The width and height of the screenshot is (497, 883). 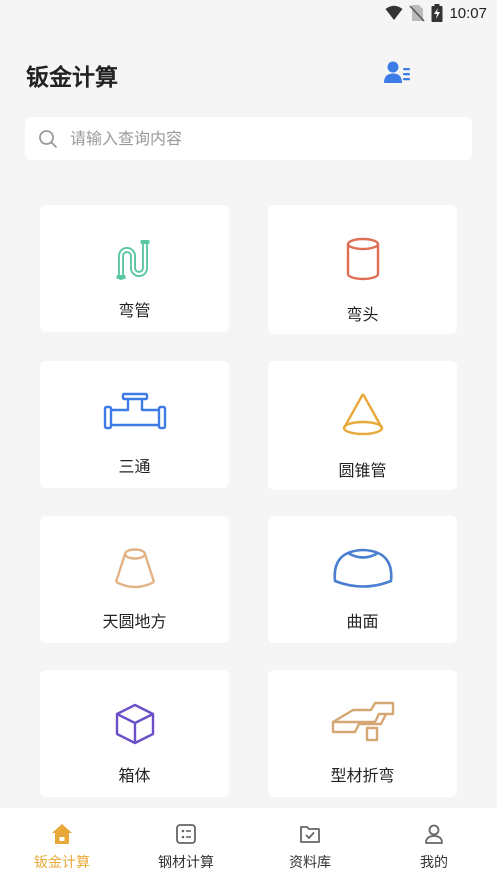 I want to click on calculator-icon, so click(x=186, y=834).